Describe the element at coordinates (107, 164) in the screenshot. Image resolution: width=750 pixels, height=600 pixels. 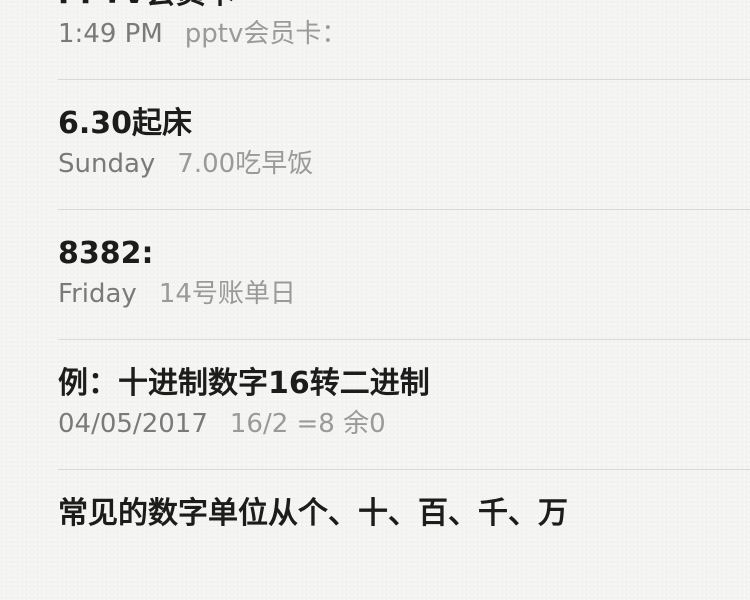
I see `note-date: Sunday` at that location.